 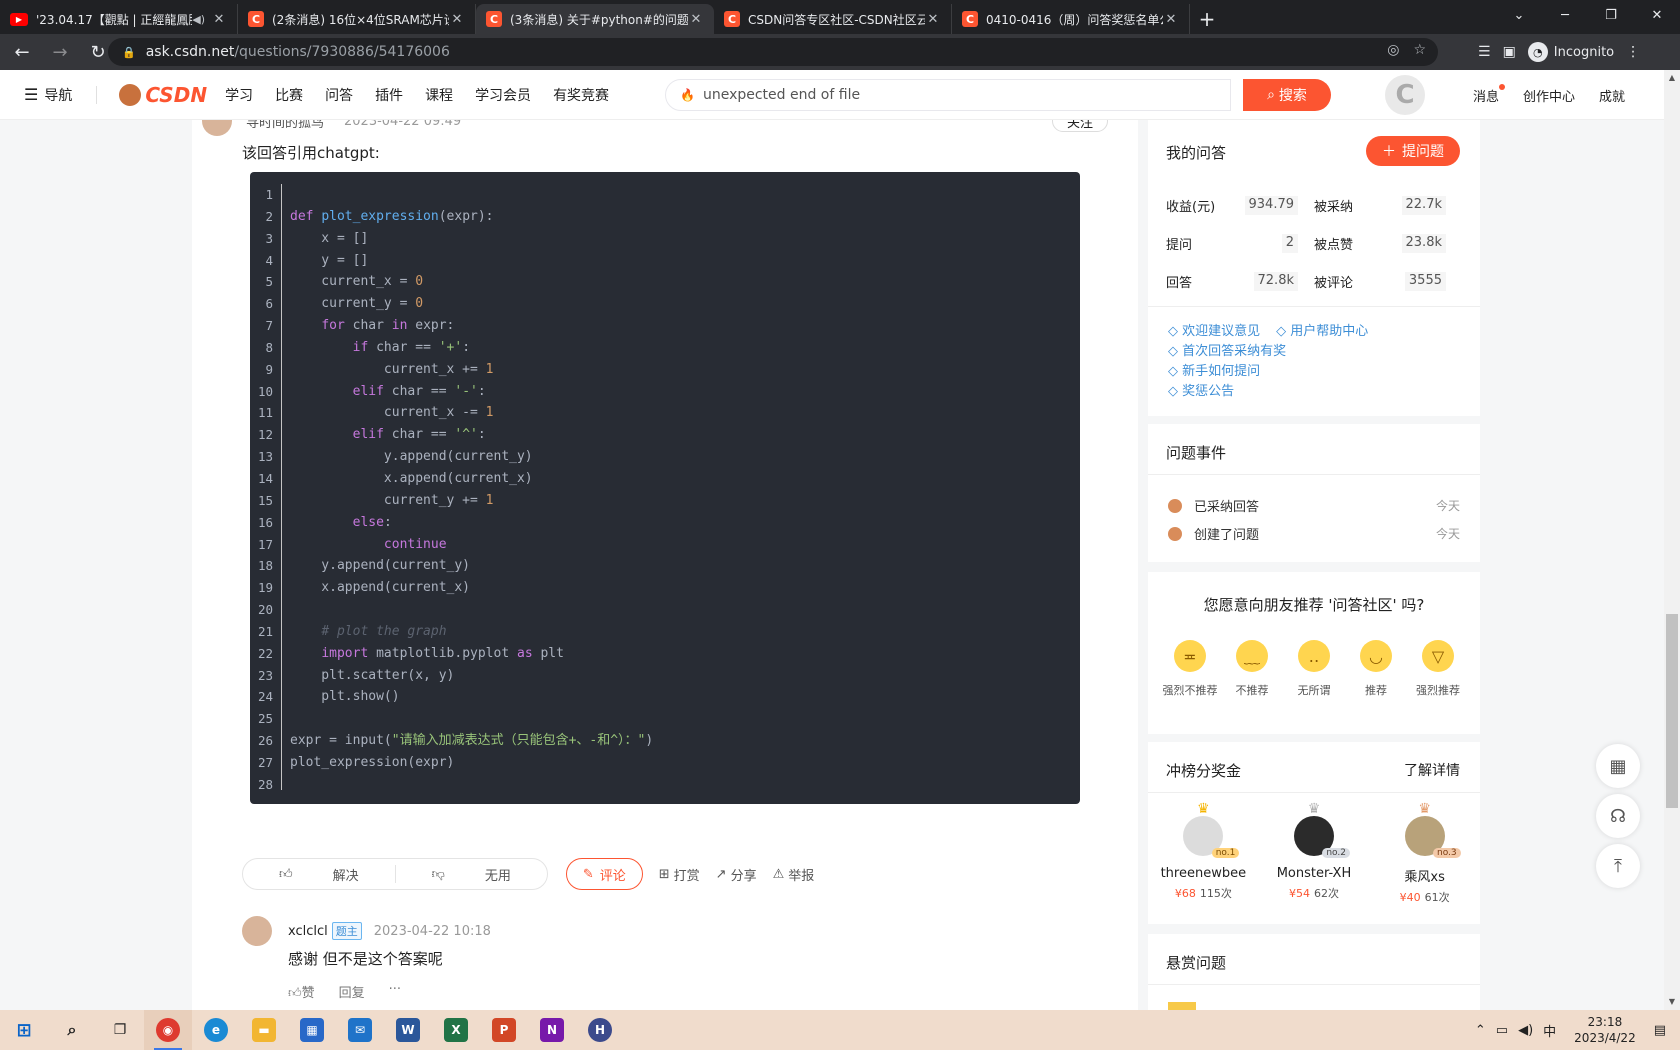 I want to click on rank-item: ♛ no.1 threenewbee ¥68 115次, so click(x=1203, y=853).